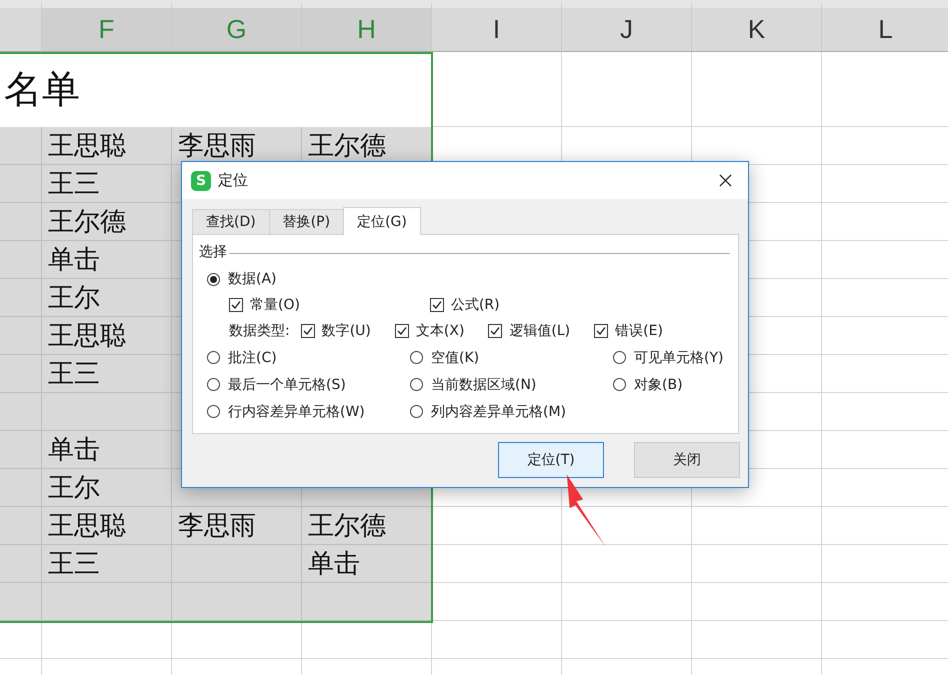 The width and height of the screenshot is (948, 675). Describe the element at coordinates (671, 357) in the screenshot. I see `radio-option: 可见单元格(Y)` at that location.